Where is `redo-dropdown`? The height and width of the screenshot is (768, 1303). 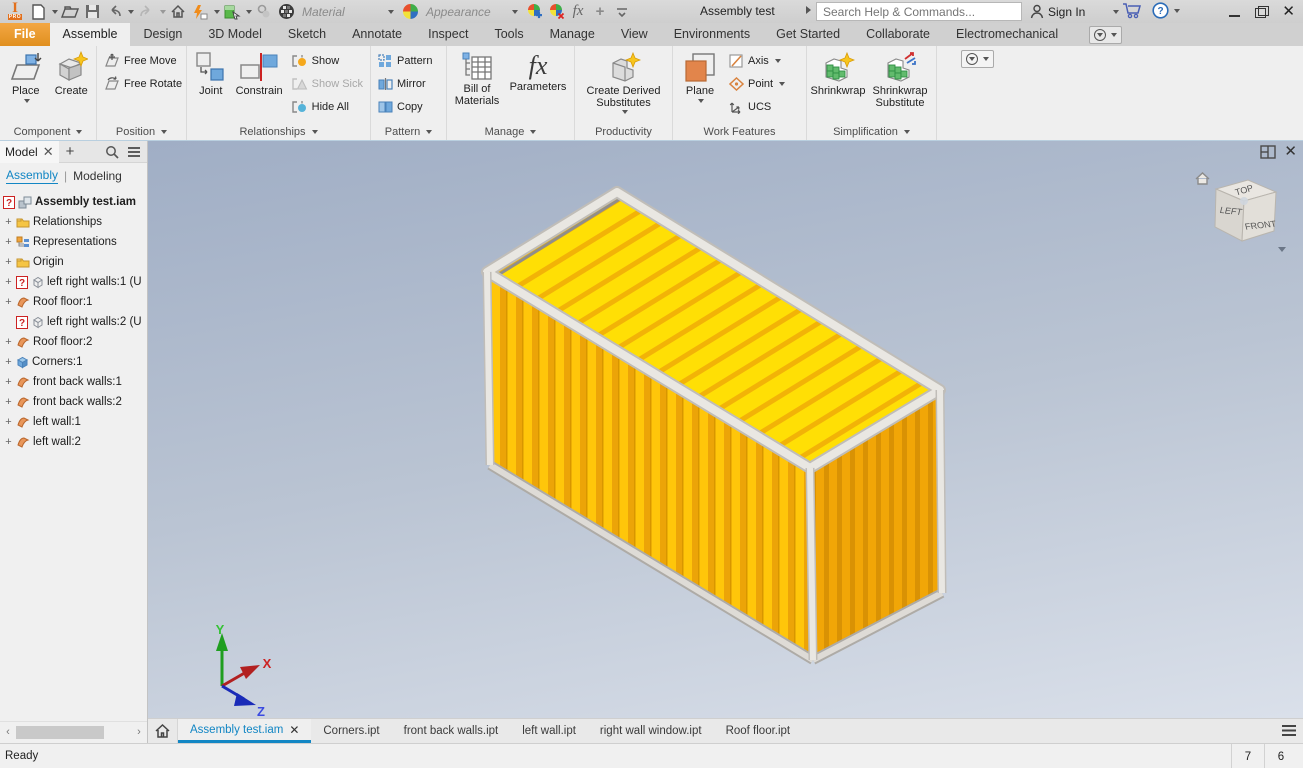 redo-dropdown is located at coordinates (163, 11).